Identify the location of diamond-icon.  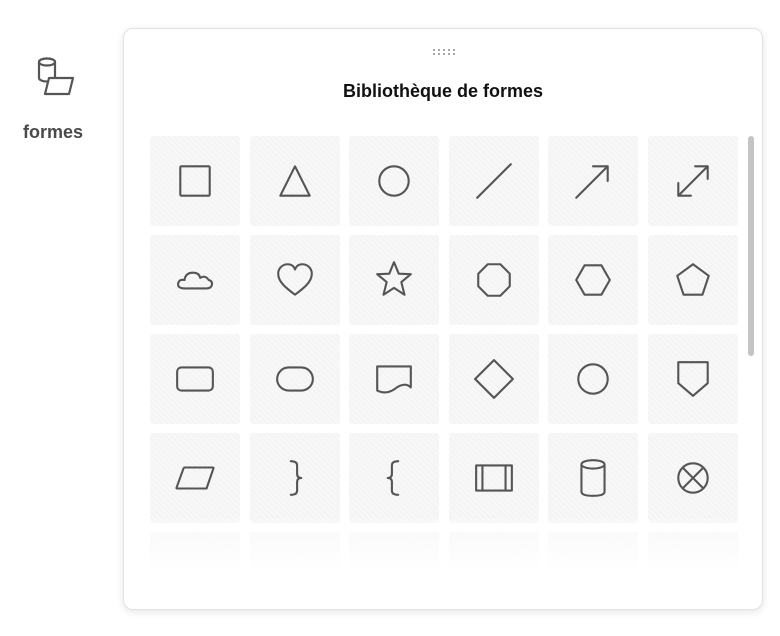
(493, 379).